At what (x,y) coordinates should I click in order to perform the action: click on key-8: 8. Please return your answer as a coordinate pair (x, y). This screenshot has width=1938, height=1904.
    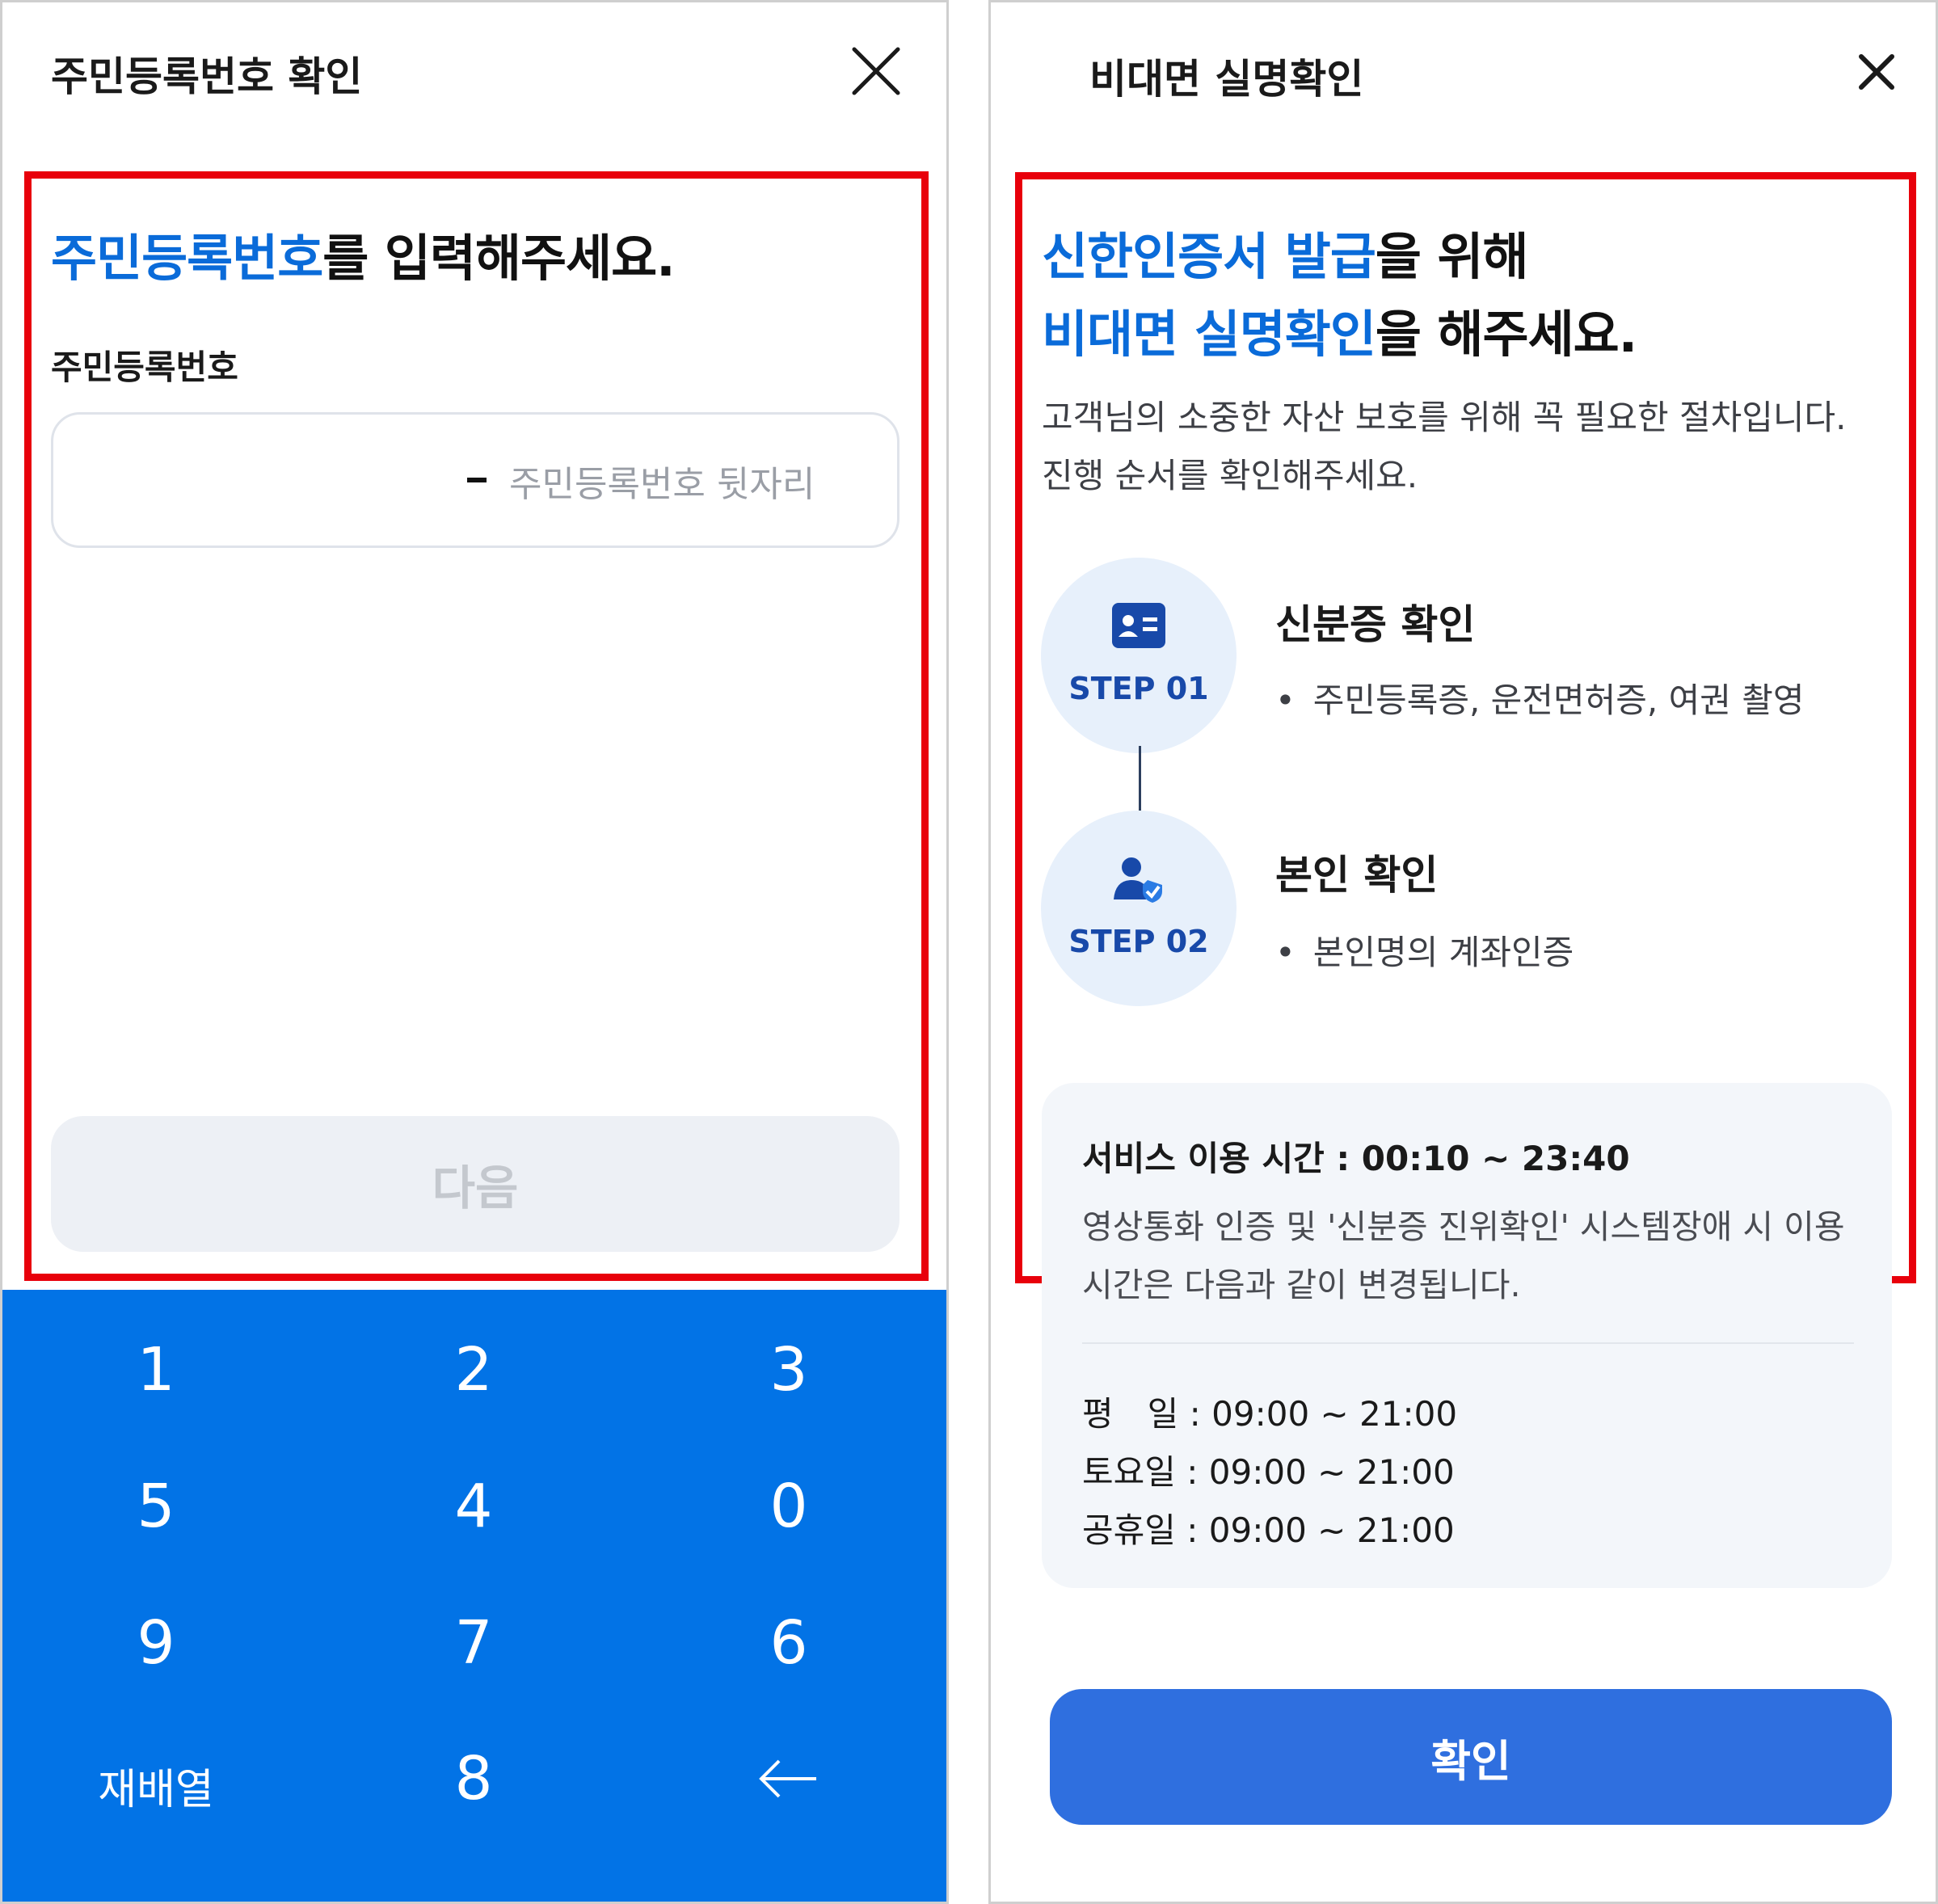
    Looking at the image, I should click on (473, 1778).